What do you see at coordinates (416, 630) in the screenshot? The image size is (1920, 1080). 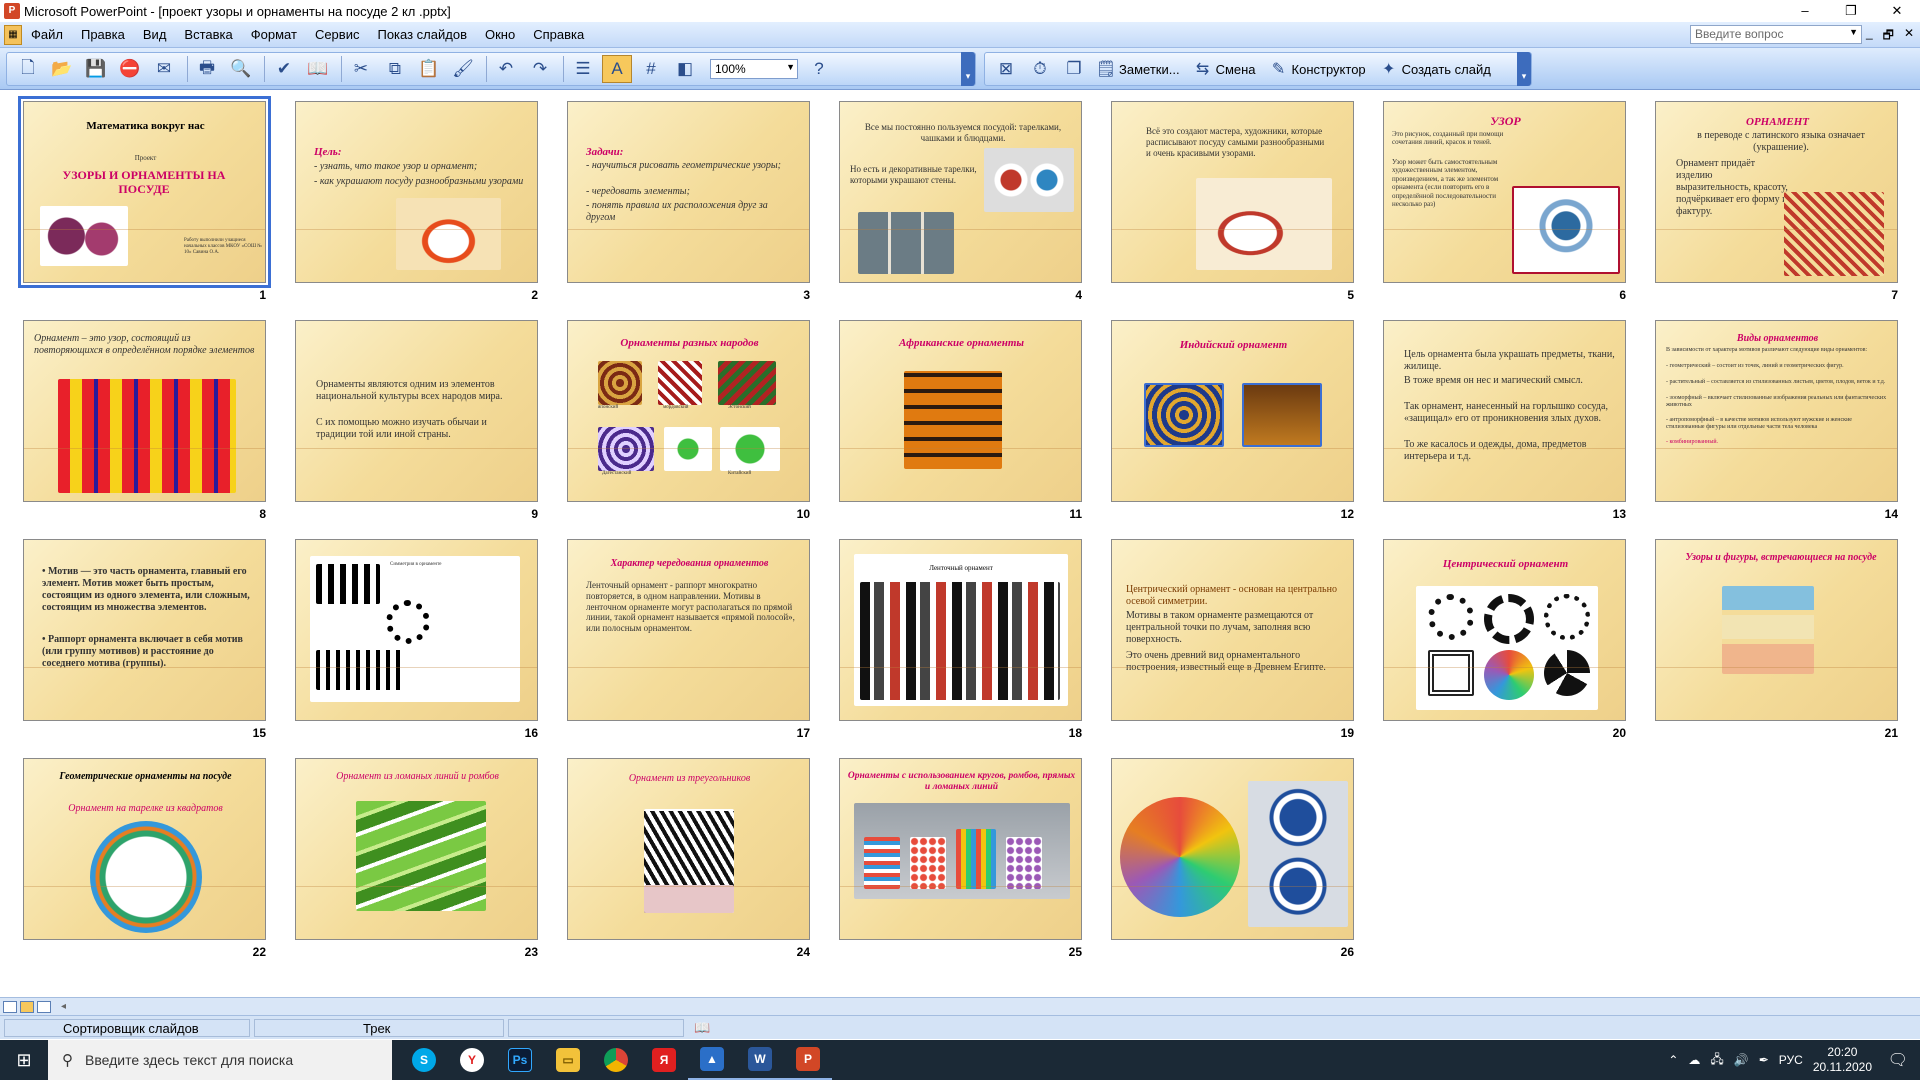 I see `slide-thumbnail-16: Симметрия в орнаменте` at bounding box center [416, 630].